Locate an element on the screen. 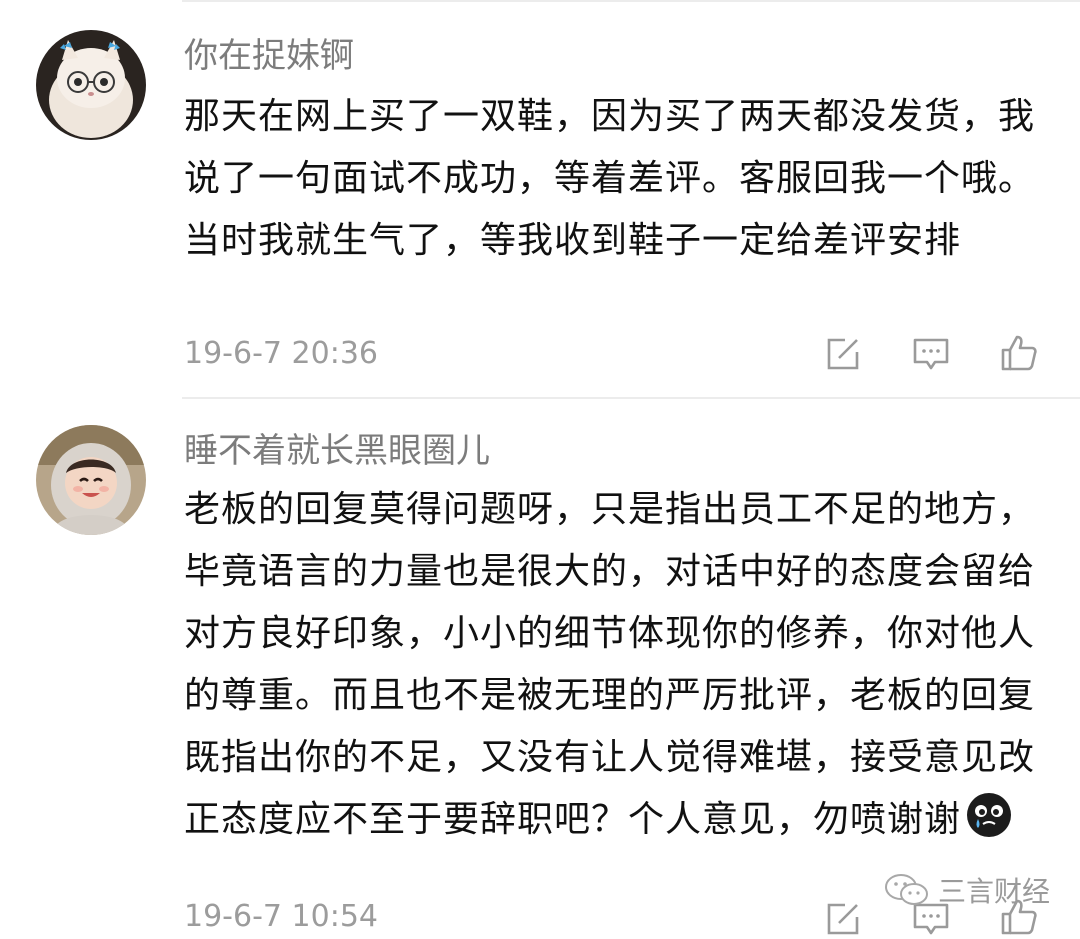 This screenshot has width=1080, height=939. watermark: 三言财经 is located at coordinates (967, 890).